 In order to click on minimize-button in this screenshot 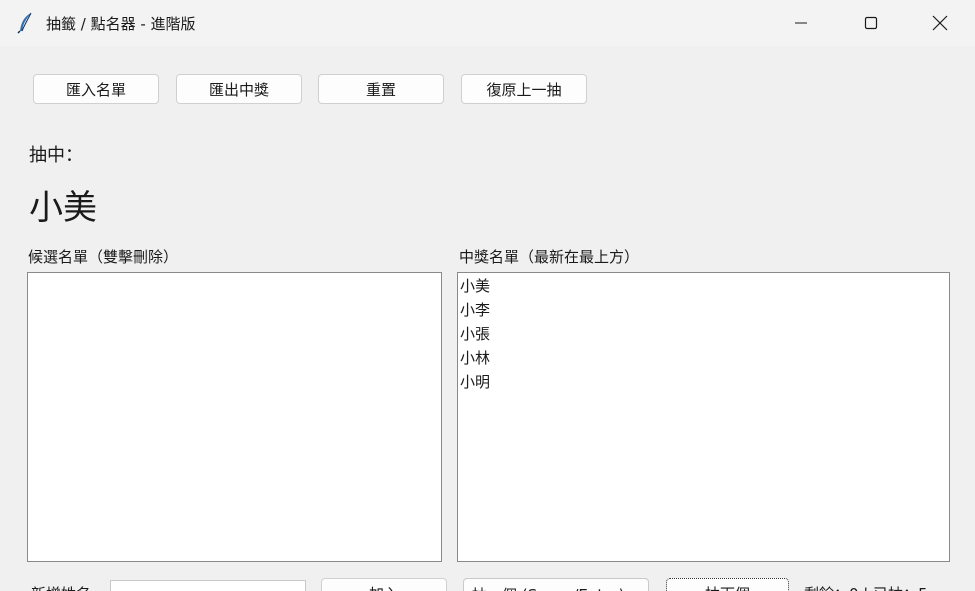, I will do `click(801, 23)`.